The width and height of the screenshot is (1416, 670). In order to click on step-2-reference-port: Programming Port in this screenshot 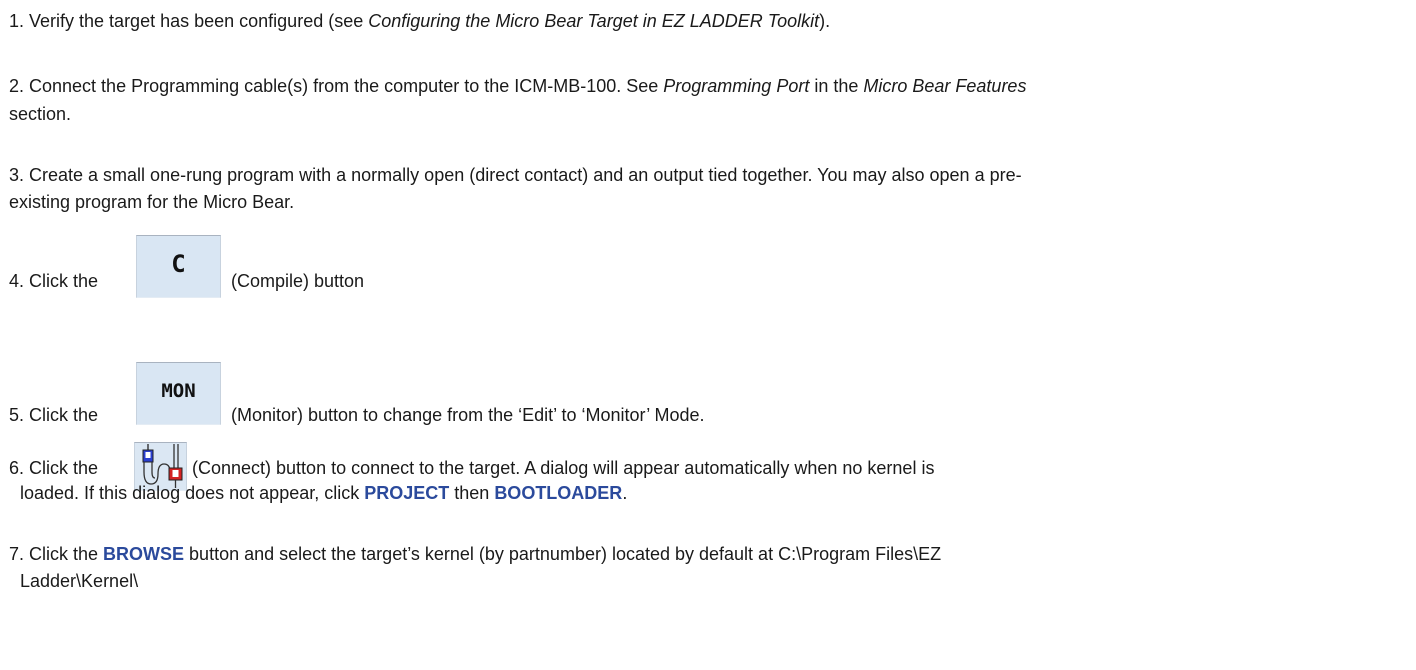, I will do `click(736, 86)`.